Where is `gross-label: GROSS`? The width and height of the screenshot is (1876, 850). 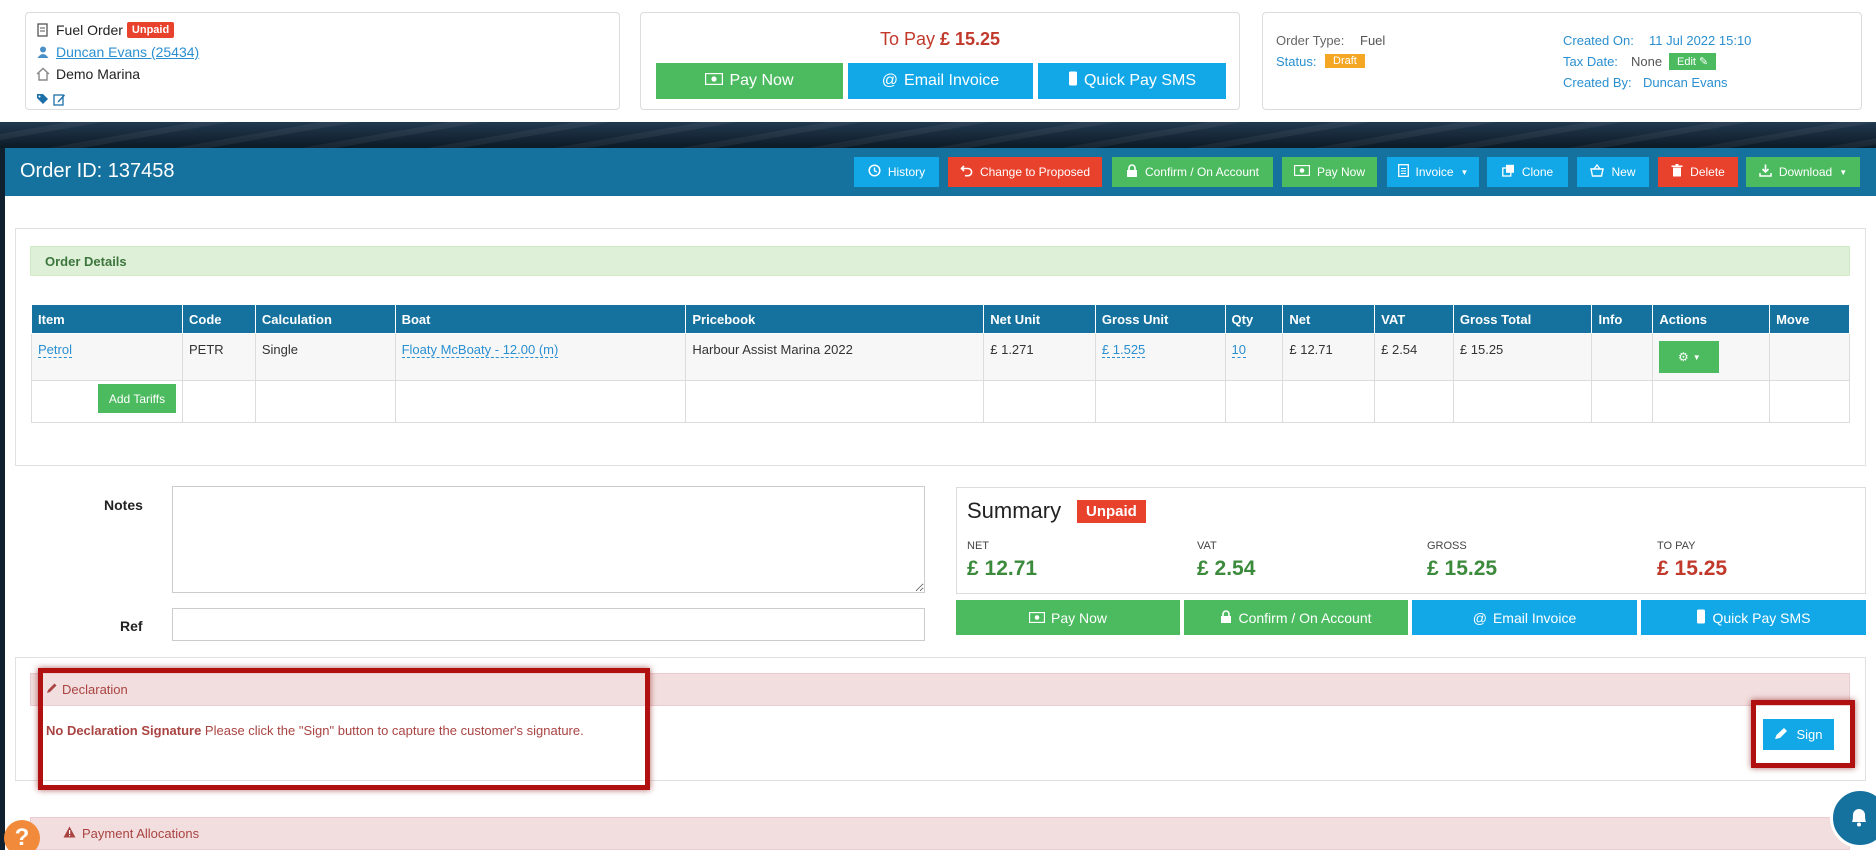
gross-label: GROSS is located at coordinates (1447, 546).